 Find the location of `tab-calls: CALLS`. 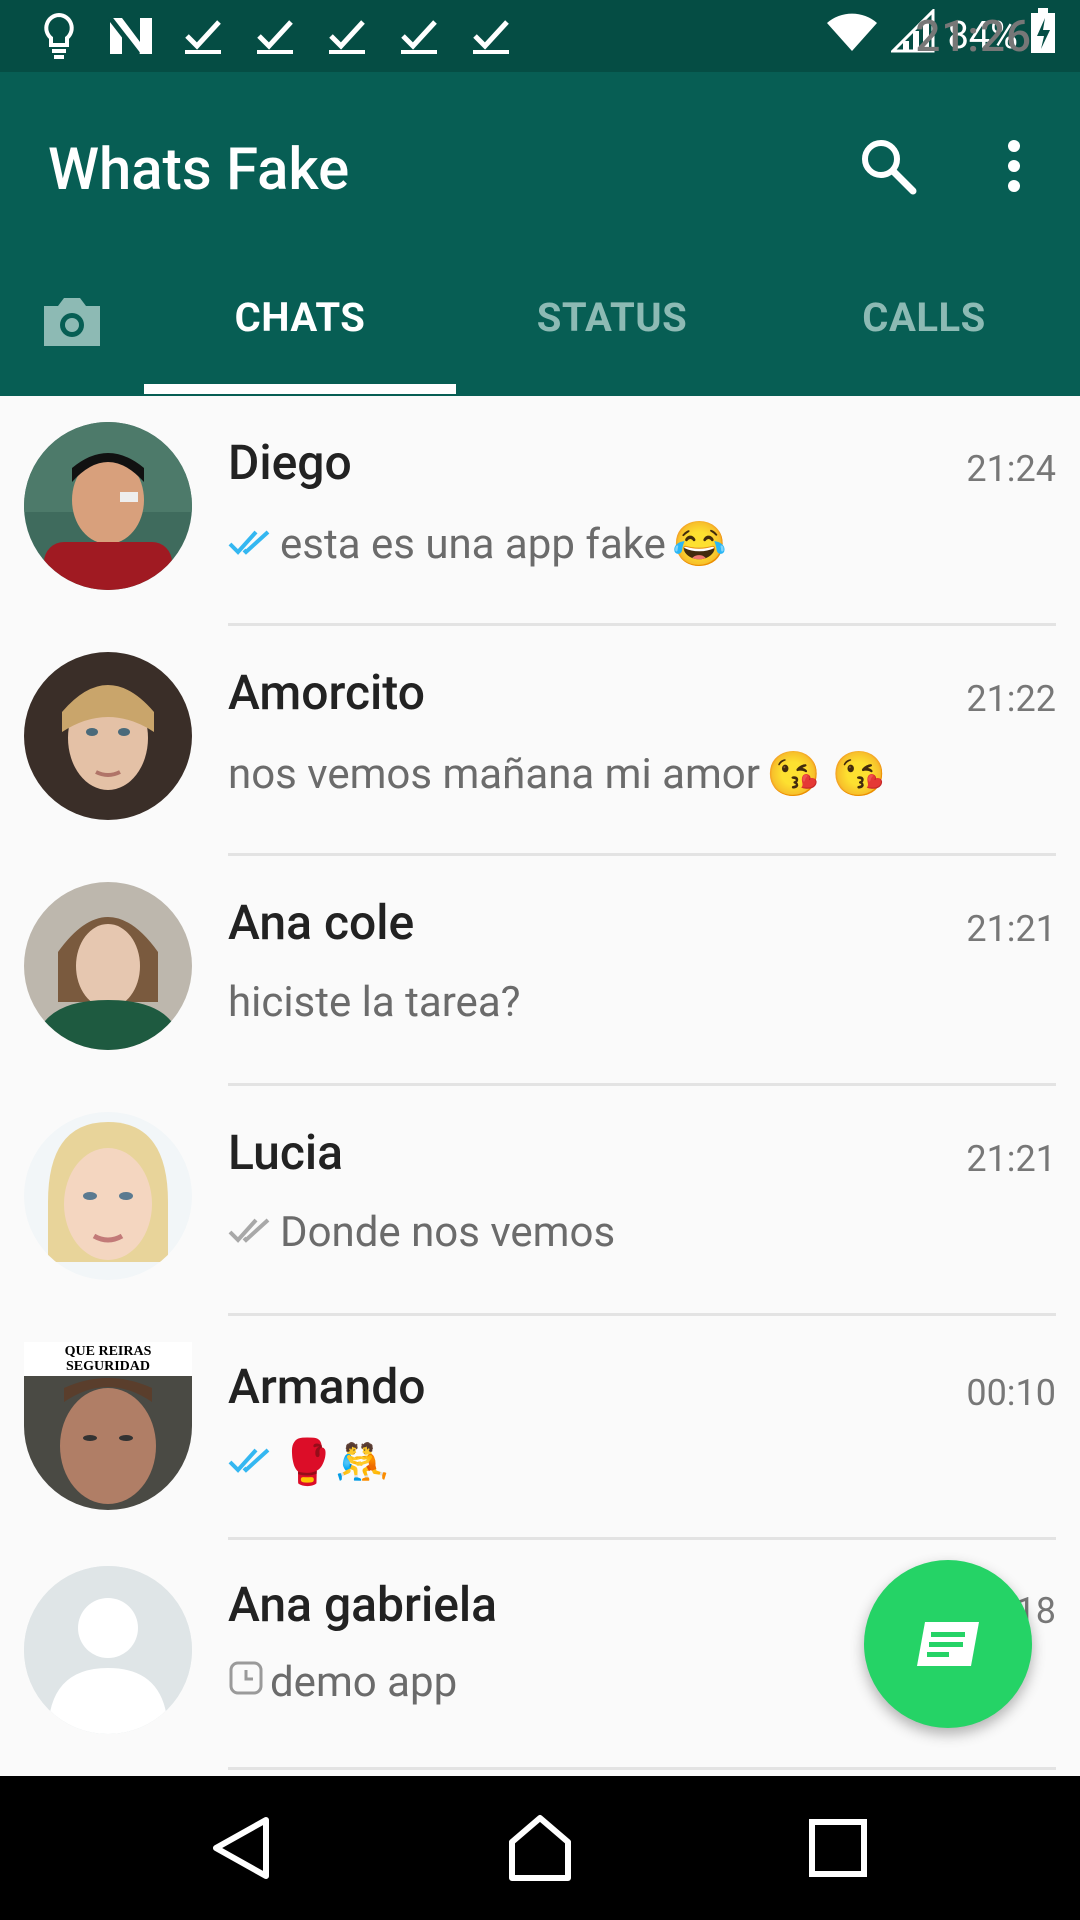

tab-calls: CALLS is located at coordinates (924, 317).